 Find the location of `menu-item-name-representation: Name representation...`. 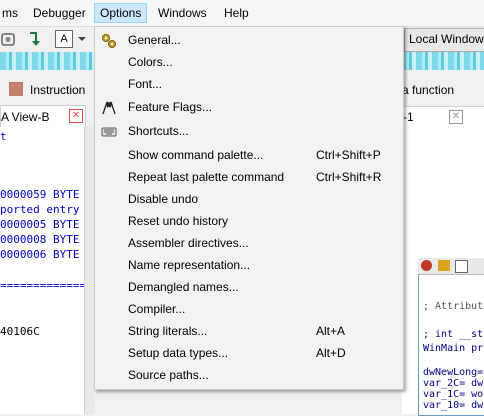

menu-item-name-representation: Name representation... is located at coordinates (249, 266).